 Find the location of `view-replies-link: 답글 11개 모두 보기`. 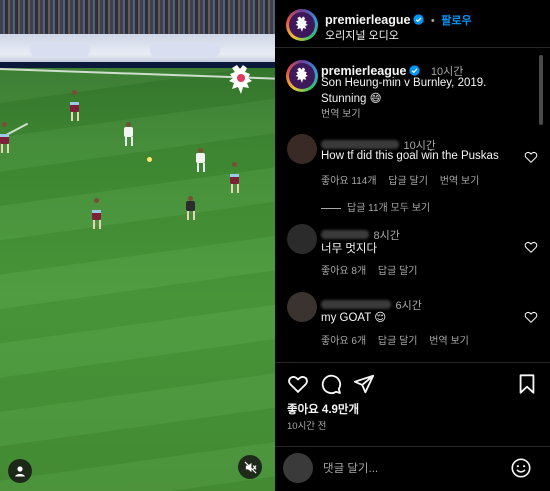

view-replies-link: 답글 11개 모두 보기 is located at coordinates (375, 206).